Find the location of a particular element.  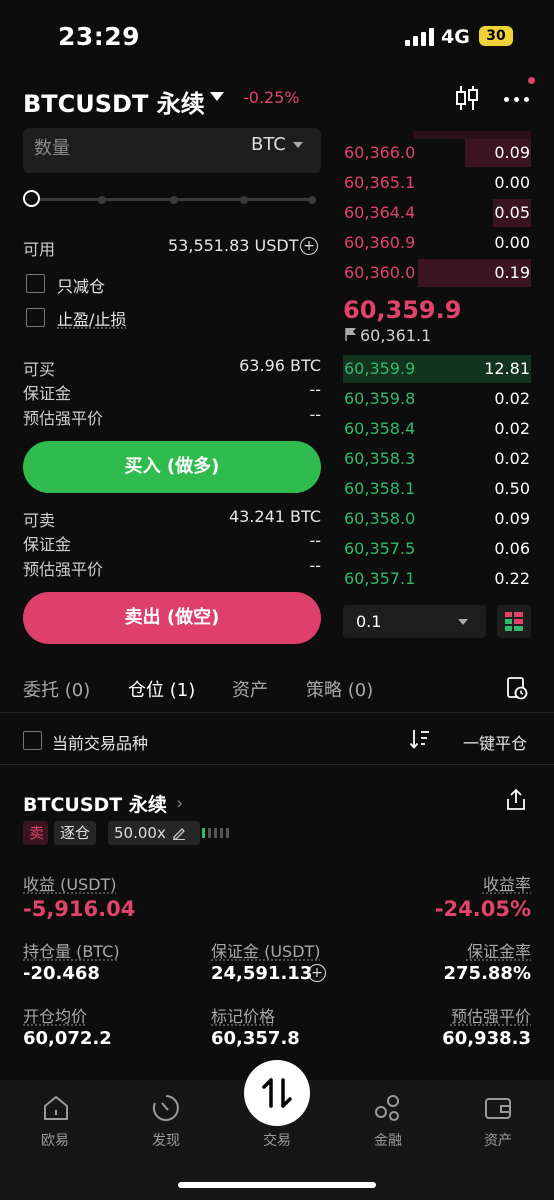

candlestick-chart-icon is located at coordinates (467, 98).